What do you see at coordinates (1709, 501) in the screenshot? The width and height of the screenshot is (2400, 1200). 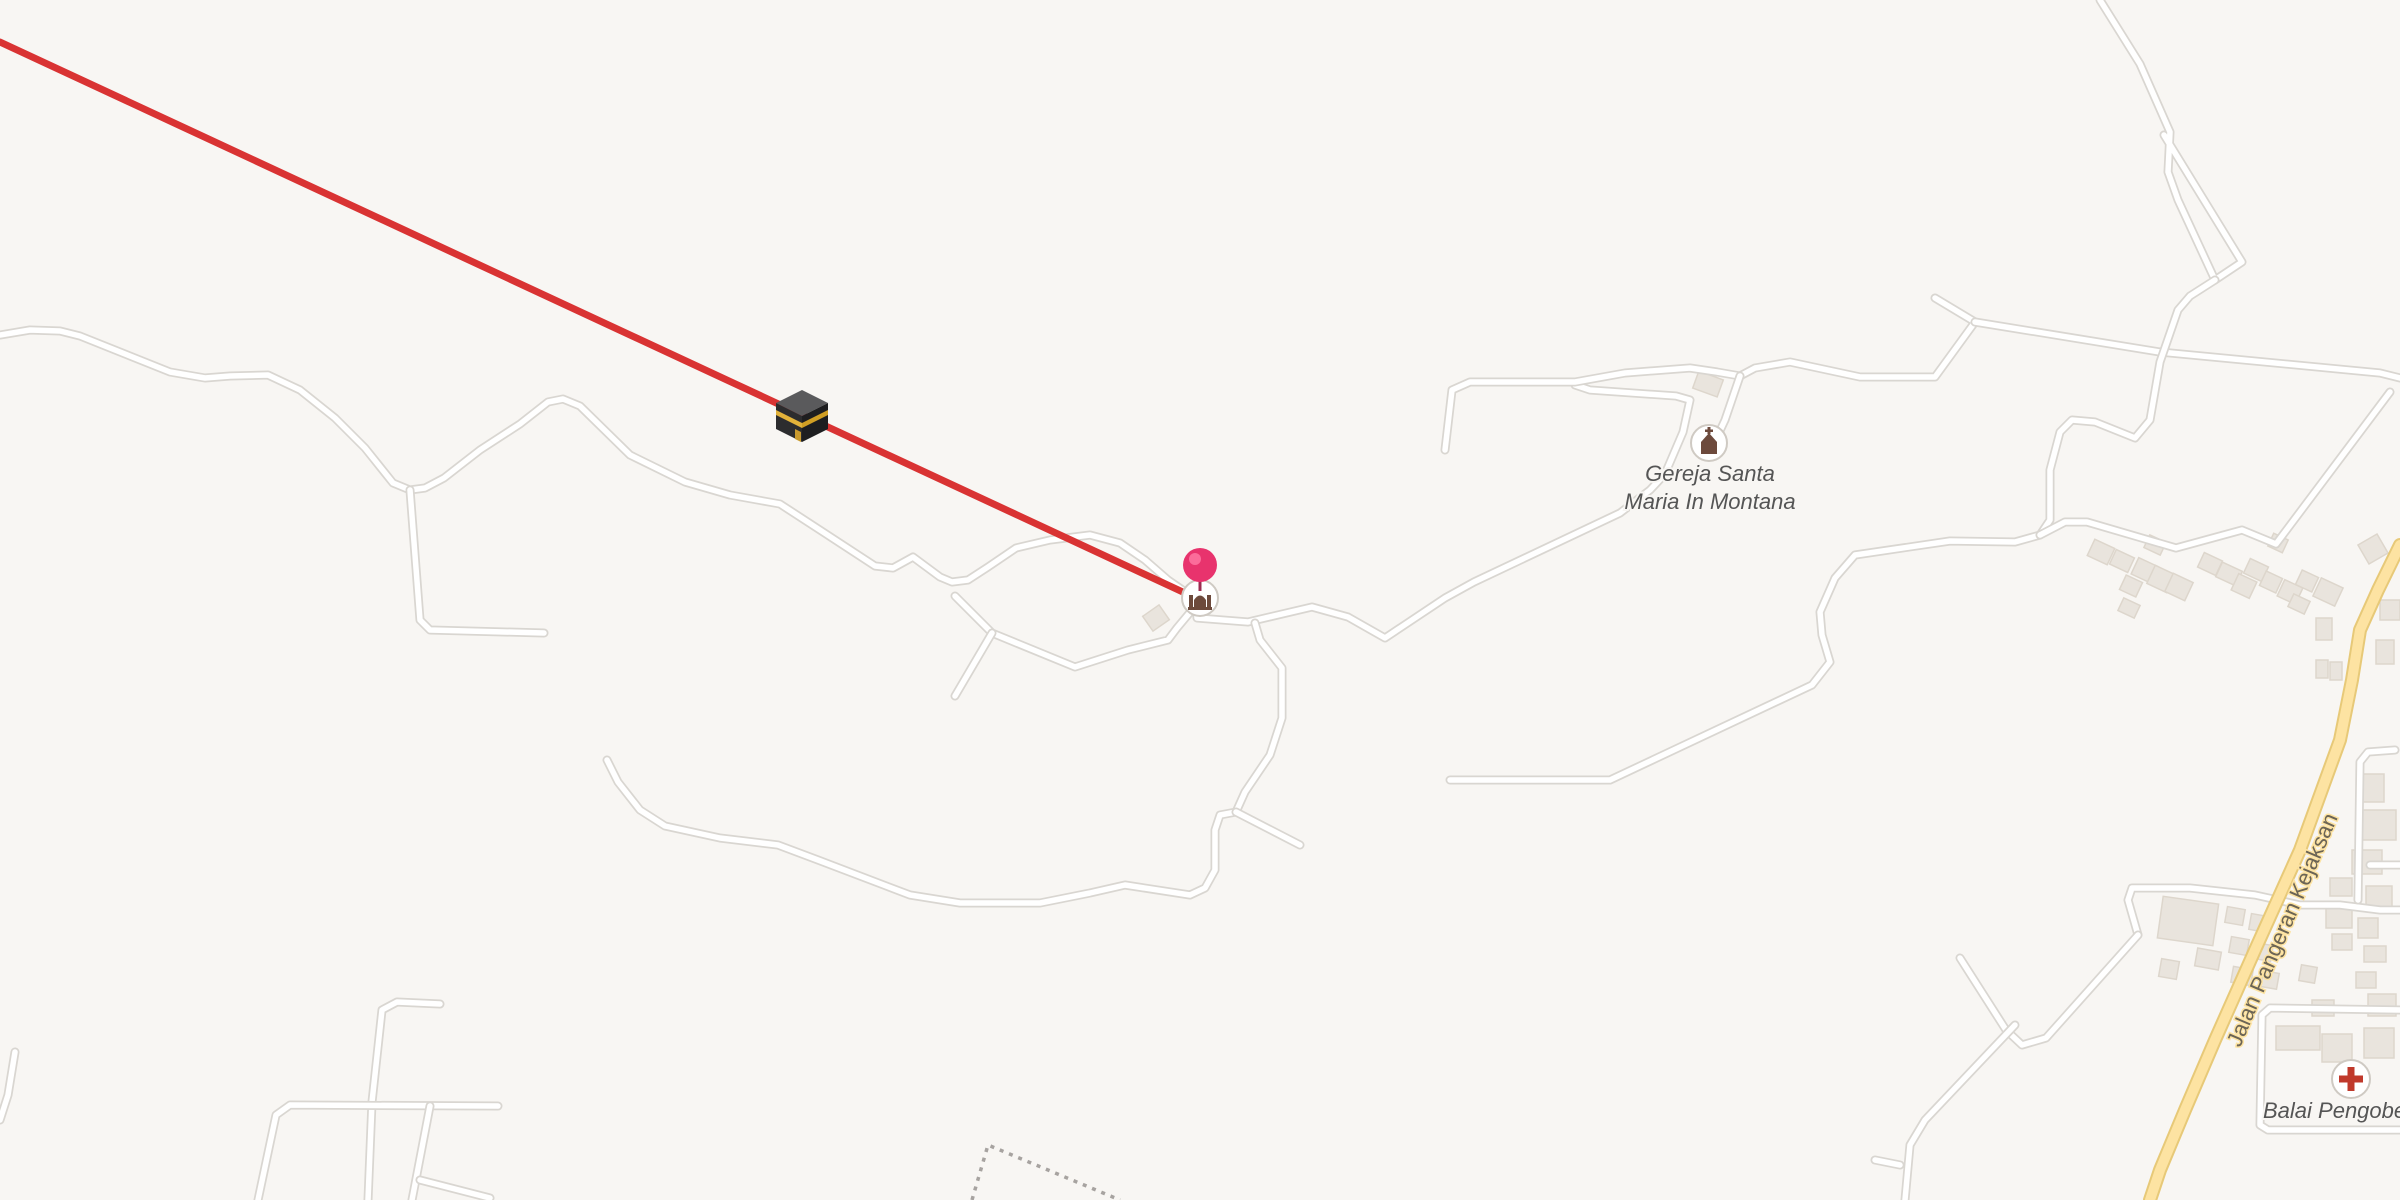 I see `church-label-line2: Maria In Montana` at bounding box center [1709, 501].